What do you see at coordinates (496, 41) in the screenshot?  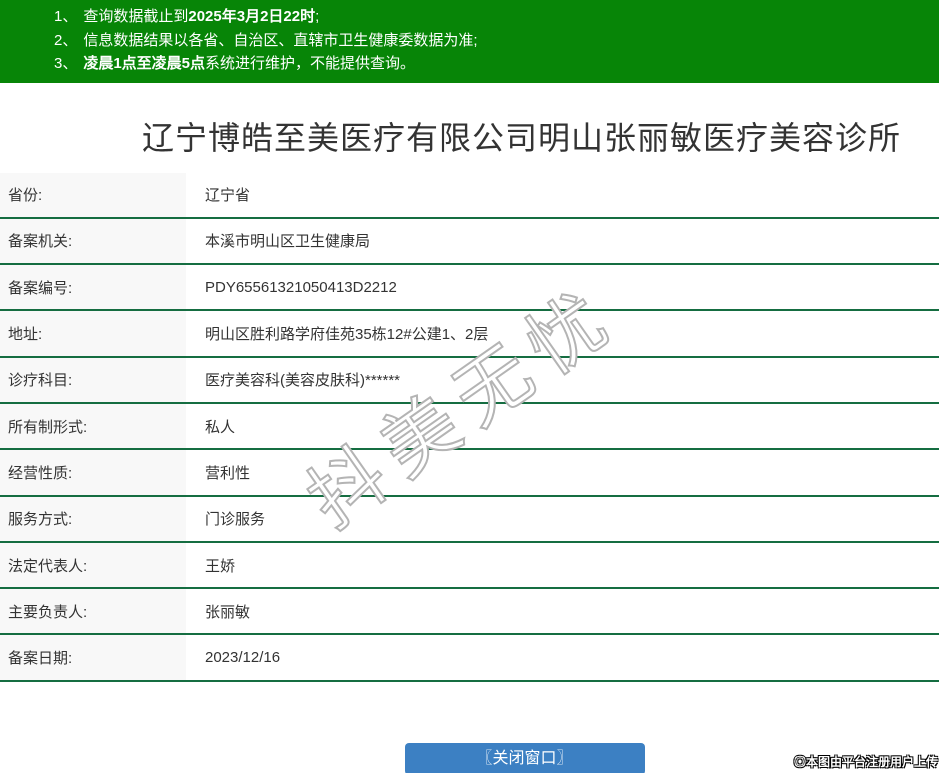 I see `notice-line-2: 2、 信息数据结果以各省、自治区、直辖市卫生健康委数据为准;` at bounding box center [496, 41].